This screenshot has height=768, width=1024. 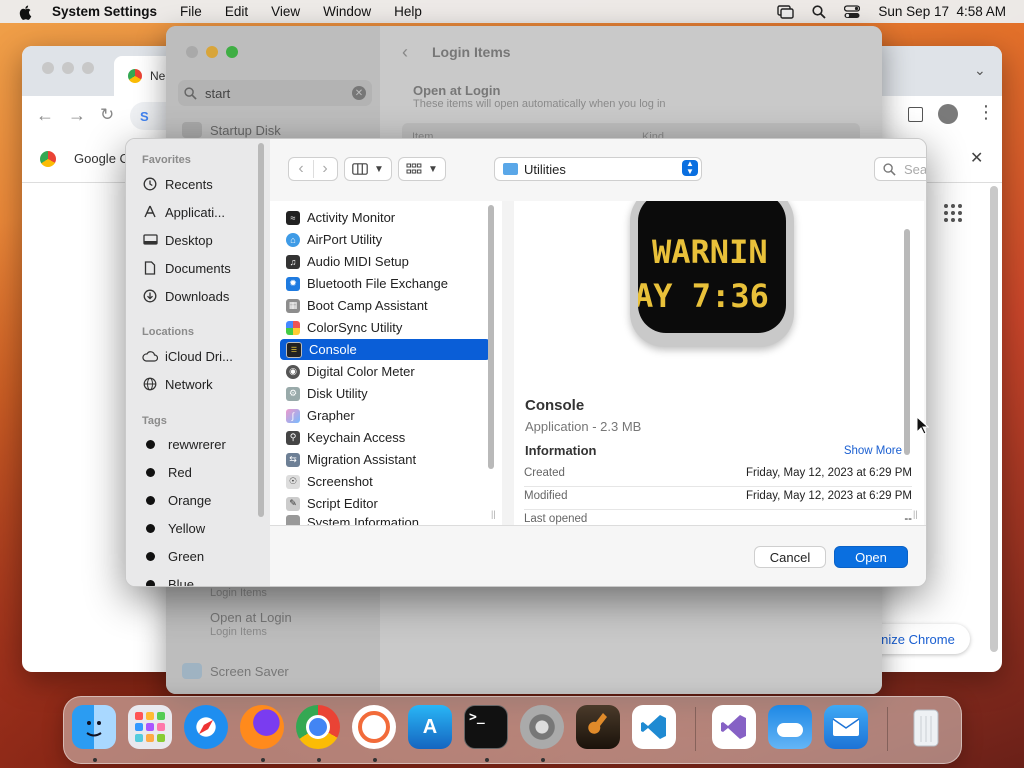 I want to click on file-list-scrollbar, so click(x=491, y=337).